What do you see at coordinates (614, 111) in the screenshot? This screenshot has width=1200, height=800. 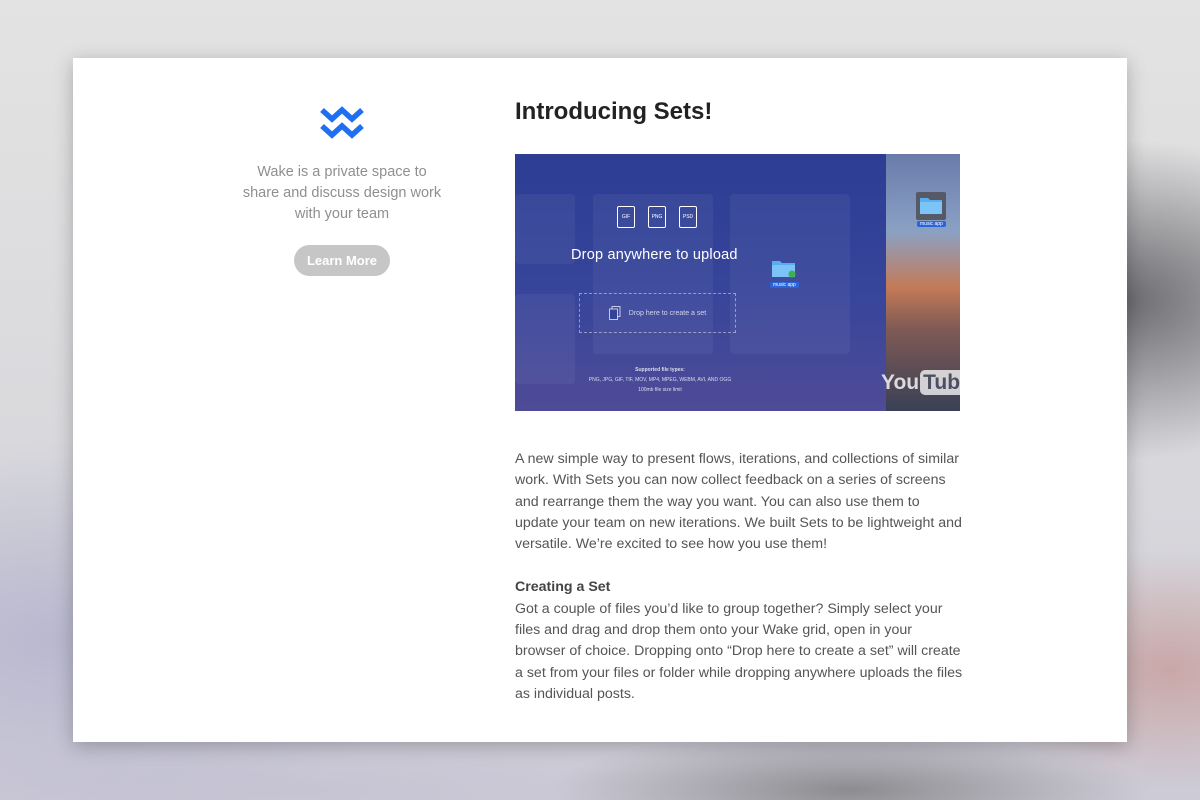 I see `page-title: Introducing Sets!` at bounding box center [614, 111].